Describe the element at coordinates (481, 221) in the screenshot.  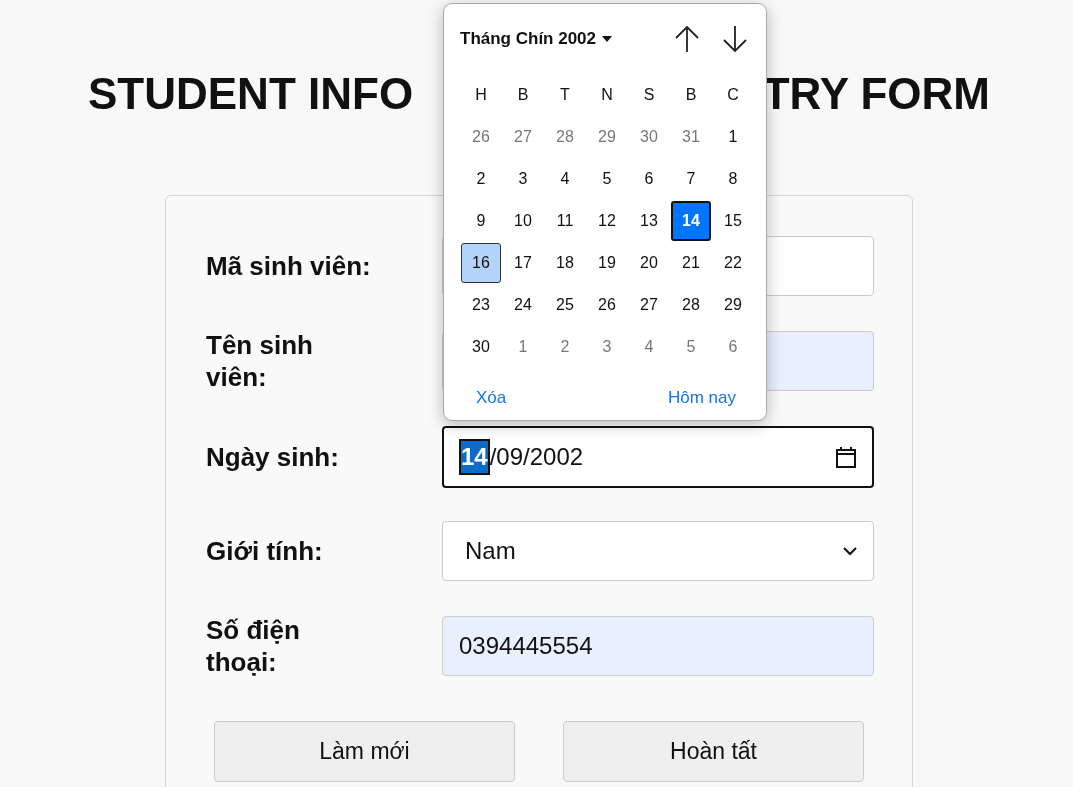
I see `calendar-day: 9` at that location.